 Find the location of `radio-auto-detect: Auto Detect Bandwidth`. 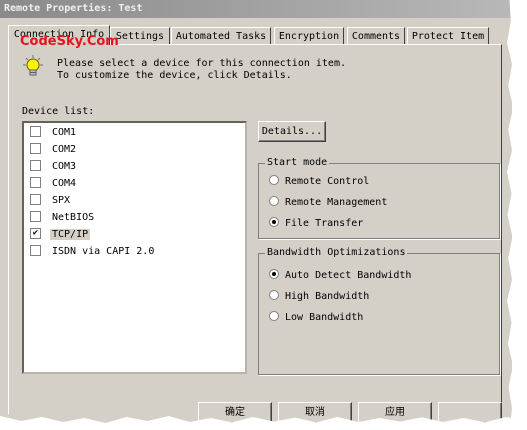

radio-auto-detect: Auto Detect Bandwidth is located at coordinates (340, 276).